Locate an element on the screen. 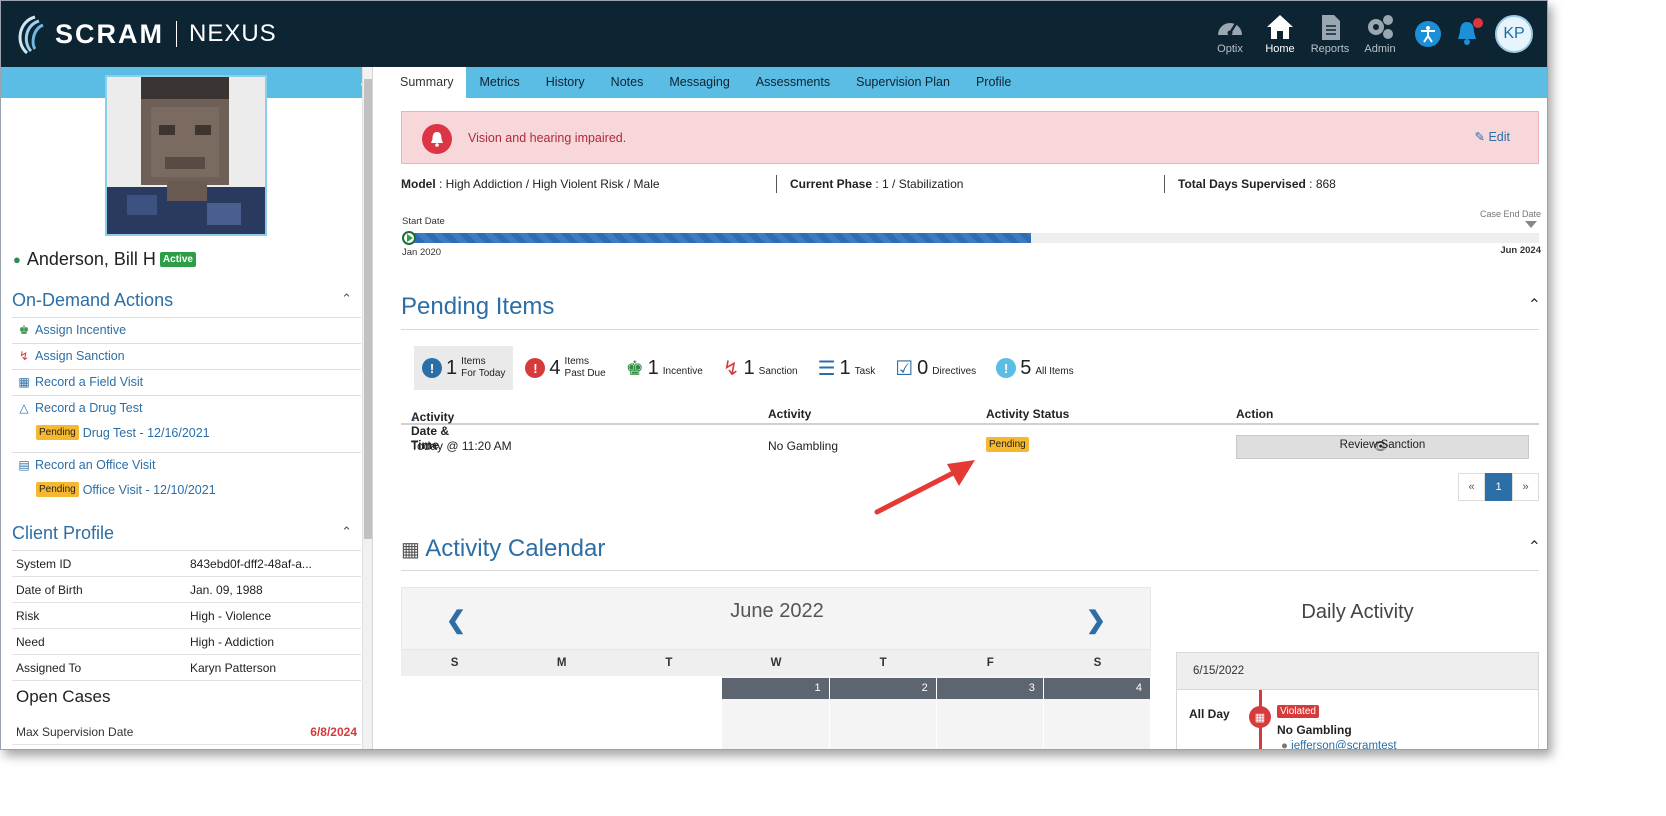  pending-drug-test-link: Pending Drug Test - 12/16/2021 is located at coordinates (123, 432).